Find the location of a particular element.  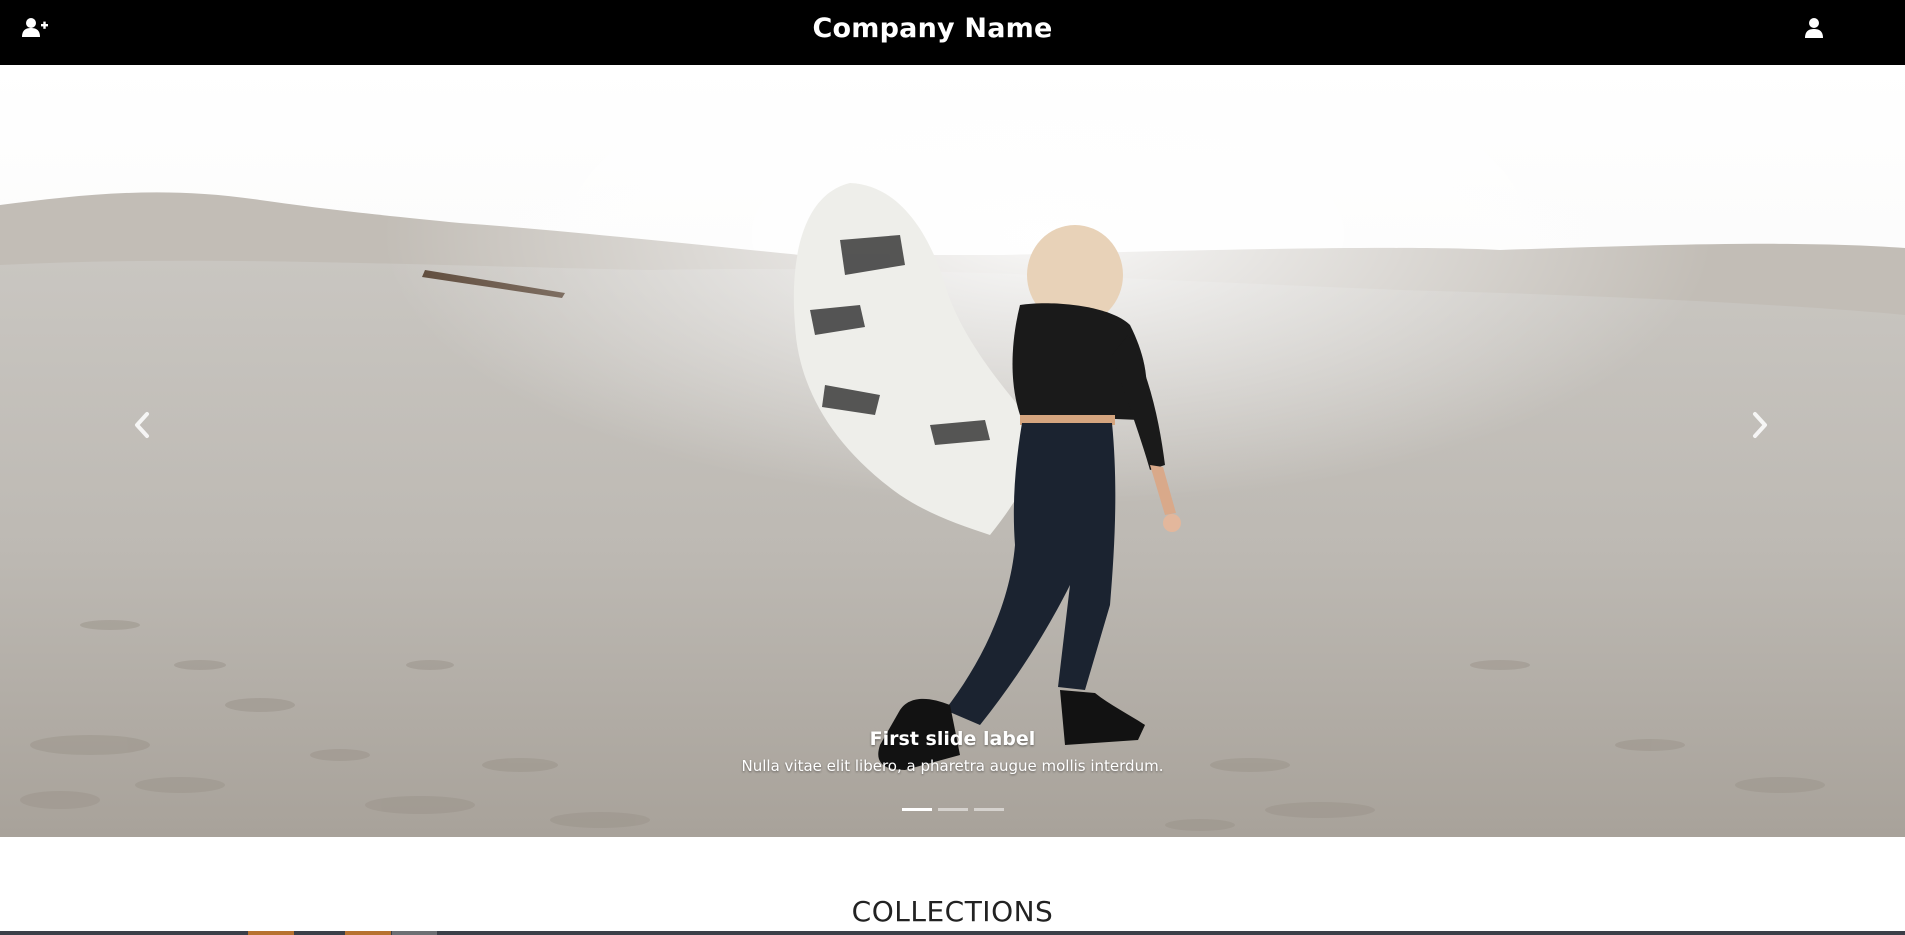

collections-heading: COLLECTIONS is located at coordinates (952, 911).